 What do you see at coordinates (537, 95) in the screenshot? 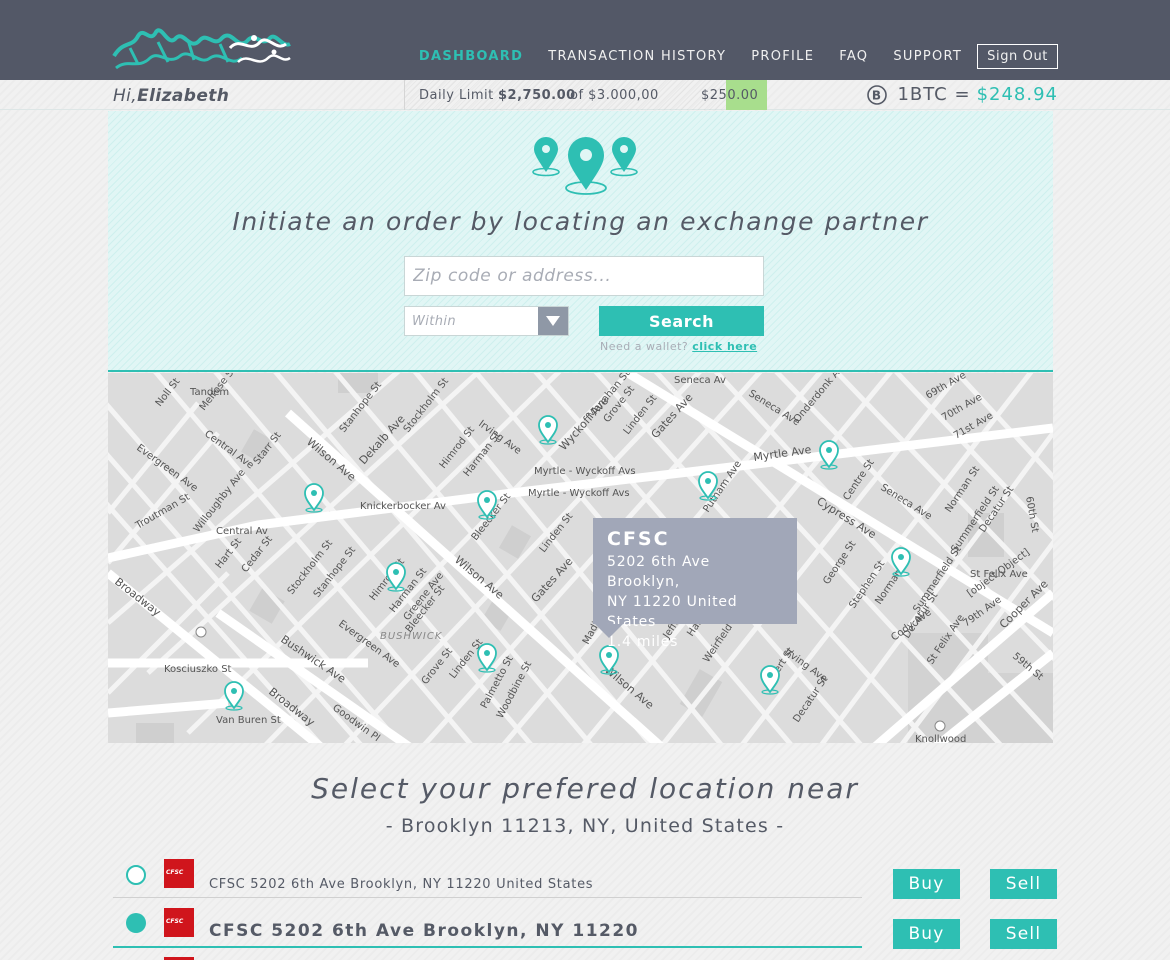
I see `daily-limit-used: $2,750.00` at bounding box center [537, 95].